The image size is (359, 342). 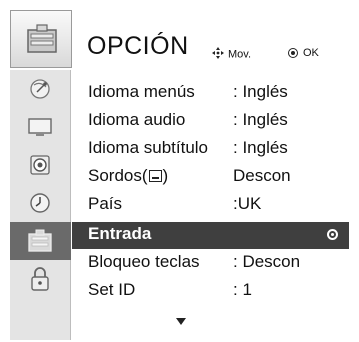 I want to click on menu-item-label: Idioma subtítulo, so click(x=148, y=147).